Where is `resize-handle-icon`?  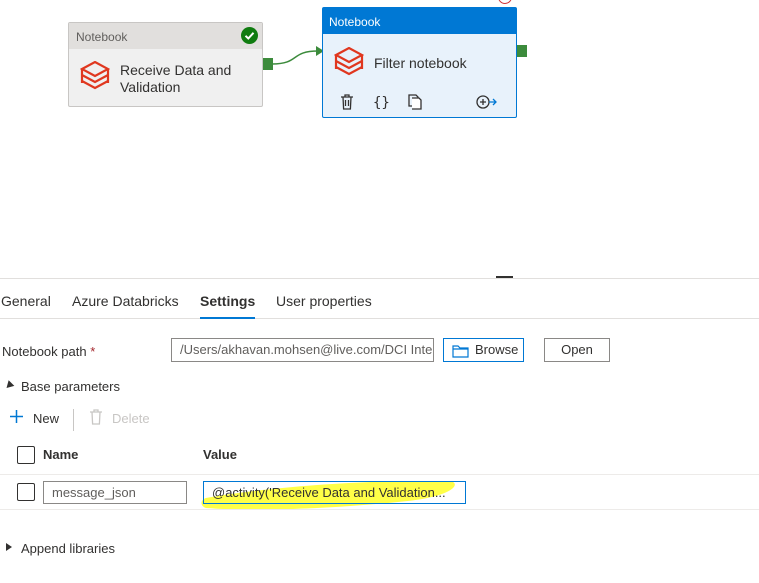 resize-handle-icon is located at coordinates (504, 277).